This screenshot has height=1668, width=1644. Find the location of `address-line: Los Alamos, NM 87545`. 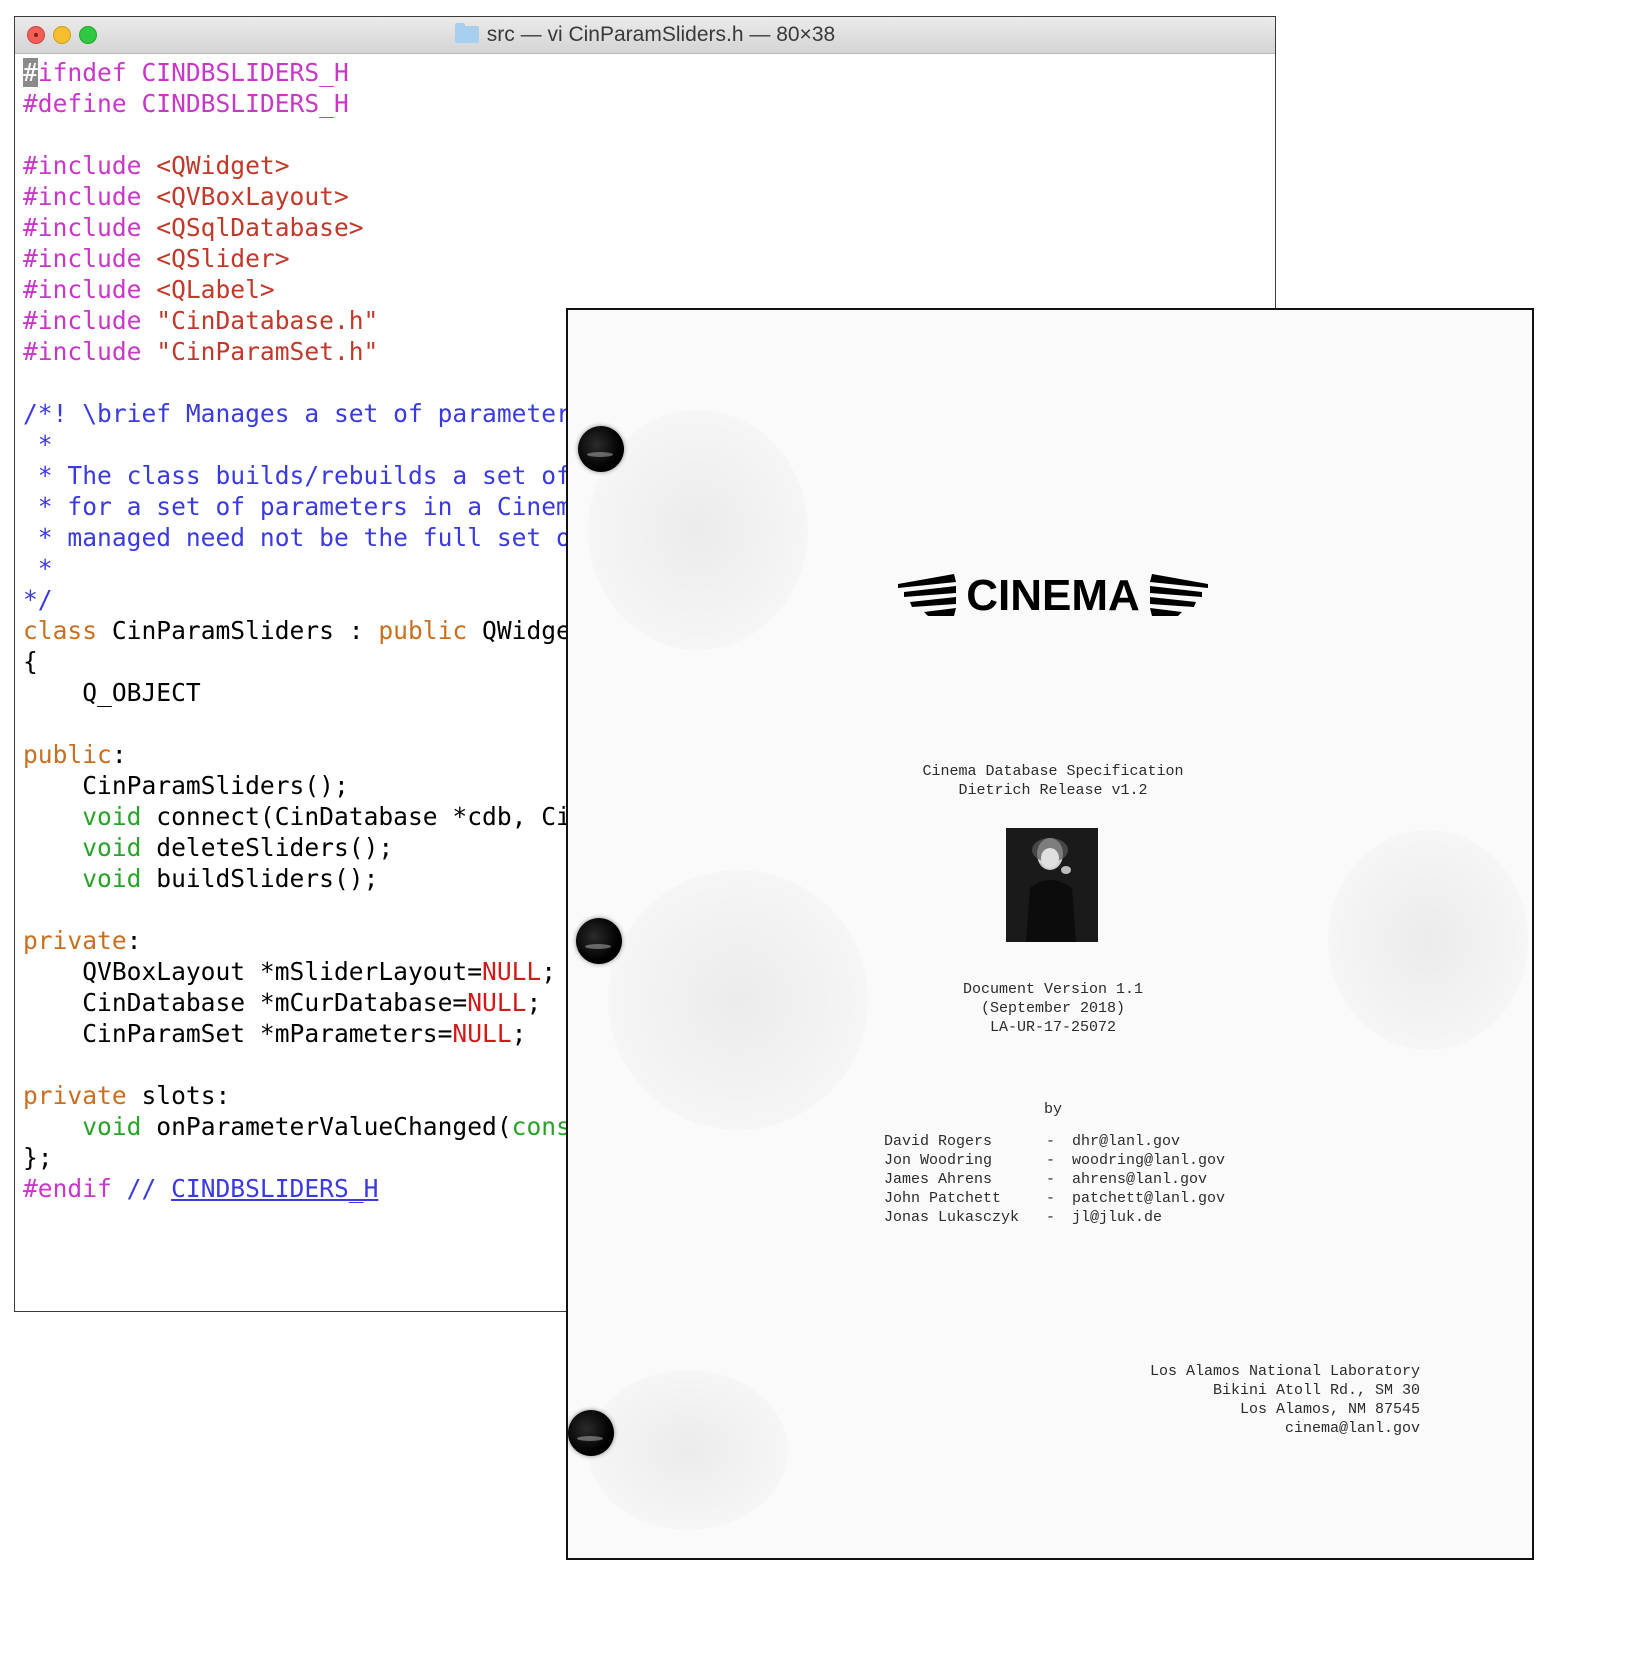

address-line: Los Alamos, NM 87545 is located at coordinates (1329, 1409).